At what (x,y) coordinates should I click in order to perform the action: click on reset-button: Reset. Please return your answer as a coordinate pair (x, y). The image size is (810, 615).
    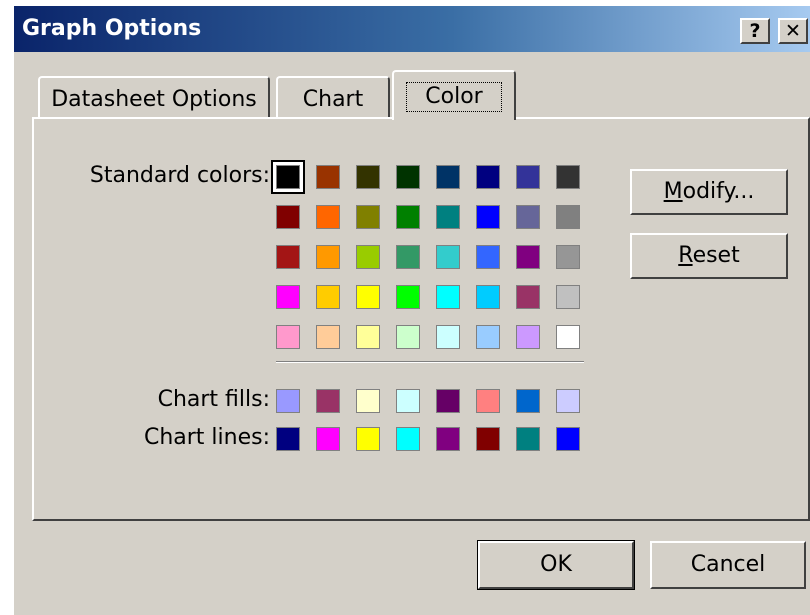
    Looking at the image, I should click on (709, 256).